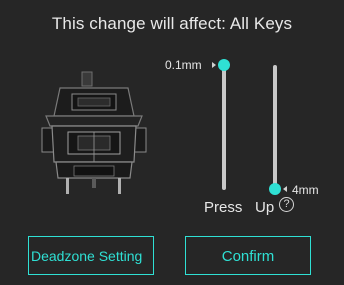  What do you see at coordinates (285, 189) in the screenshot?
I see `up-pointer-icon` at bounding box center [285, 189].